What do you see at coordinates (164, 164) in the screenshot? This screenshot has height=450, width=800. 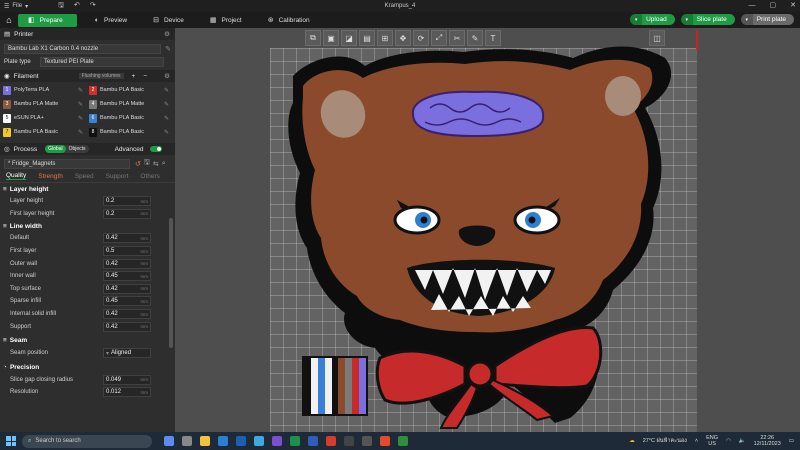 I see `search-icon: ⌕` at bounding box center [164, 164].